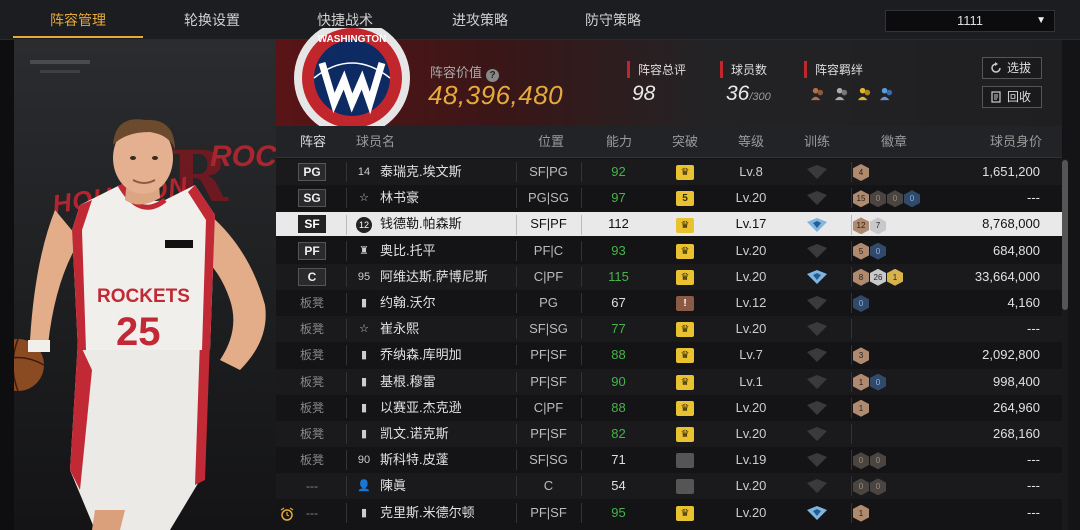 The width and height of the screenshot is (1080, 530). Describe the element at coordinates (685, 142) in the screenshot. I see `col-breakthrough: 突破` at that location.